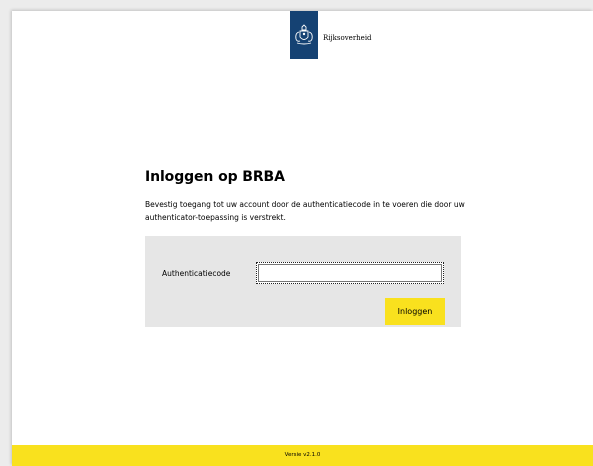 This screenshot has width=593, height=466. I want to click on logo-text: Rijksoverheid, so click(347, 38).